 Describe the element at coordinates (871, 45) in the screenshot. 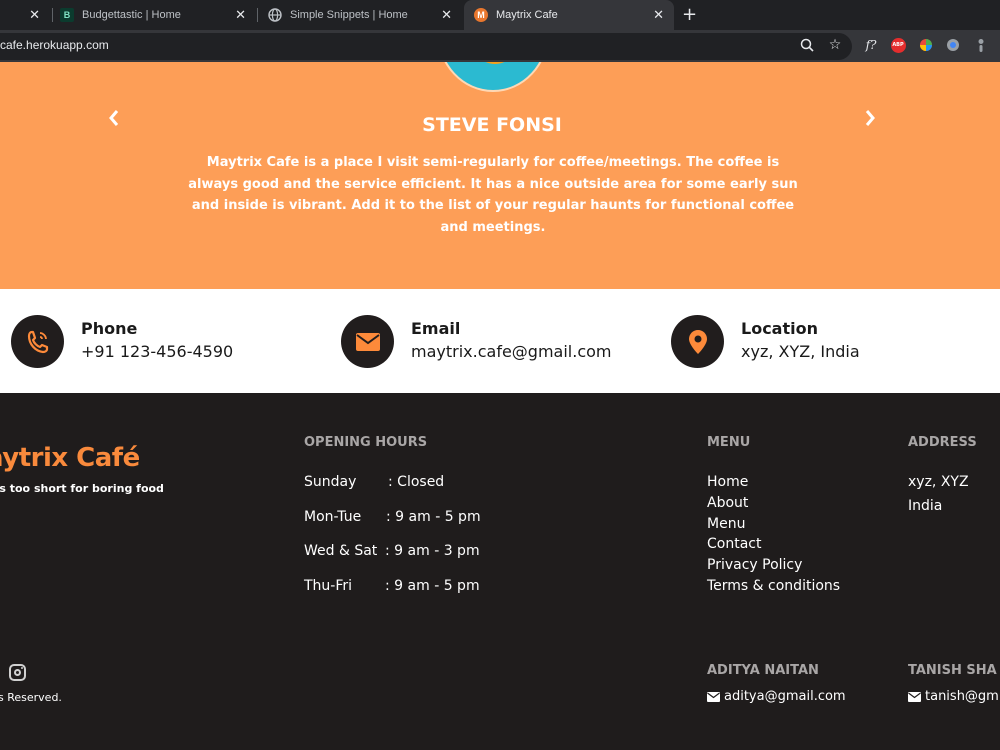

I see `formula-extension-icon: f?` at that location.